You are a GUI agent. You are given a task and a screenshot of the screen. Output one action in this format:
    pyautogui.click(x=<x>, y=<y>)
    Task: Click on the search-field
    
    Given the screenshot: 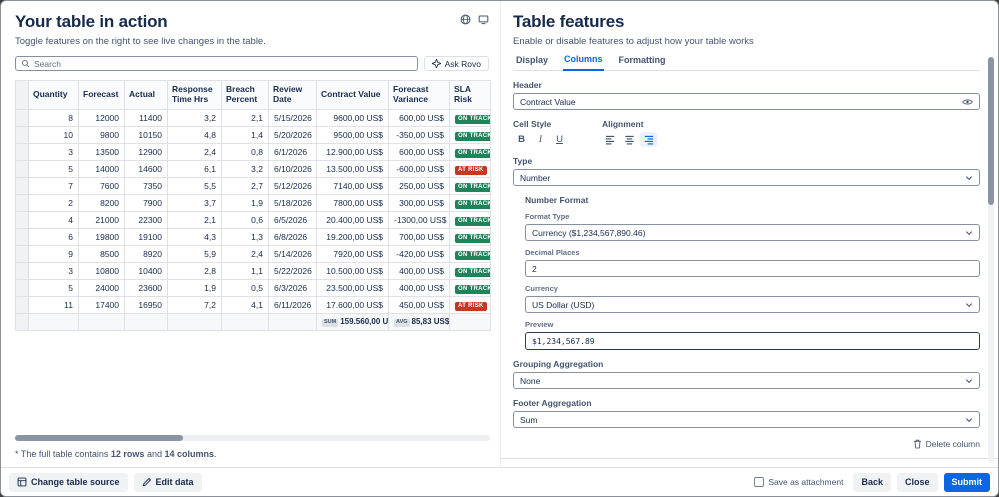 What is the action you would take?
    pyautogui.click(x=223, y=63)
    